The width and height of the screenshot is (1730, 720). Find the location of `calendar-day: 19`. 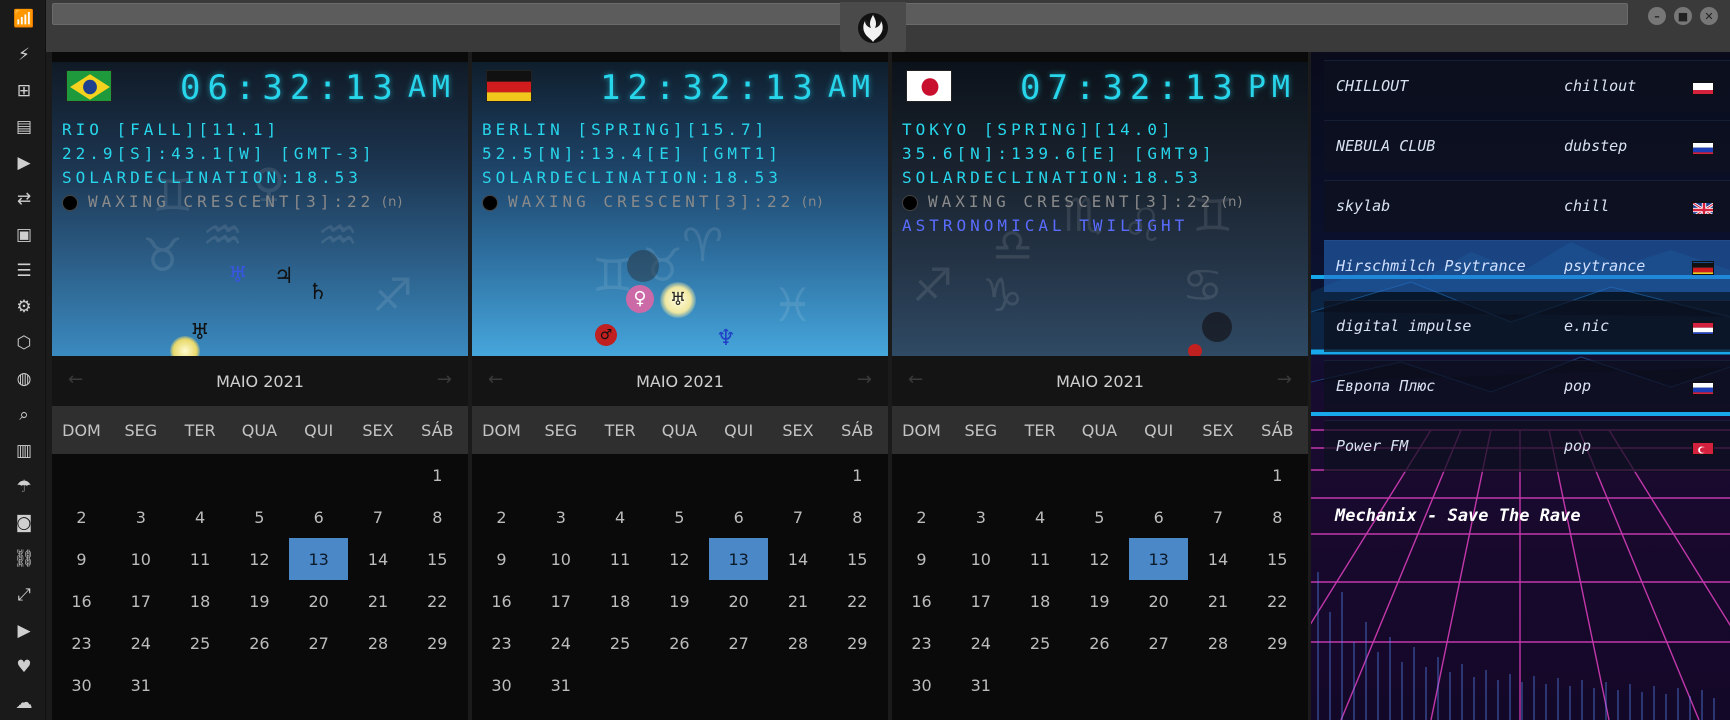

calendar-day: 19 is located at coordinates (259, 601).